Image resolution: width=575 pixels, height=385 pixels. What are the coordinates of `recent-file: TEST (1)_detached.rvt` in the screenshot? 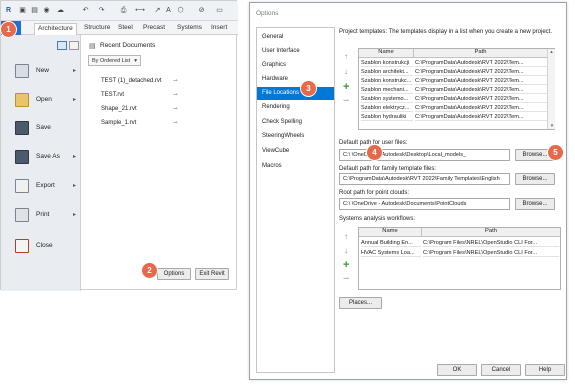 It's located at (131, 81).